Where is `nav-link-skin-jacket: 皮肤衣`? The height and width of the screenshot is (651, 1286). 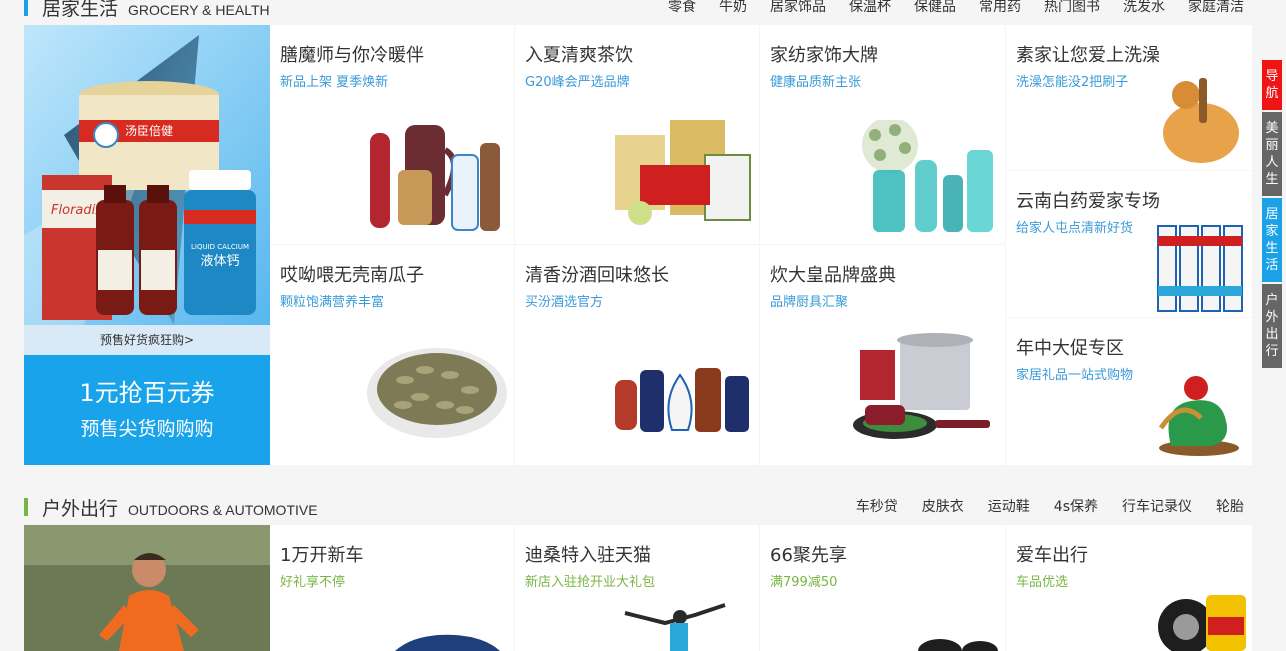
nav-link-skin-jacket: 皮肤衣 is located at coordinates (943, 506).